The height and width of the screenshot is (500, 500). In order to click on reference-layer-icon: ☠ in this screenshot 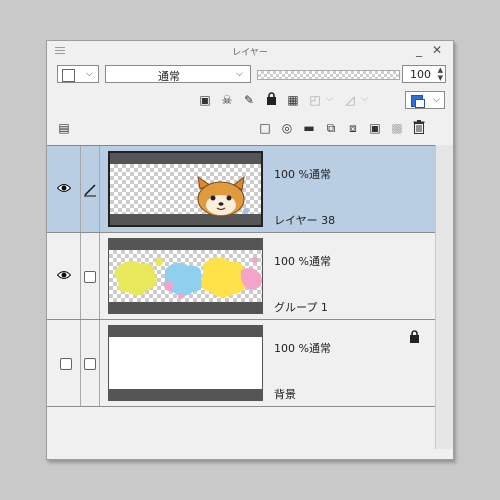, I will do `click(227, 100)`.